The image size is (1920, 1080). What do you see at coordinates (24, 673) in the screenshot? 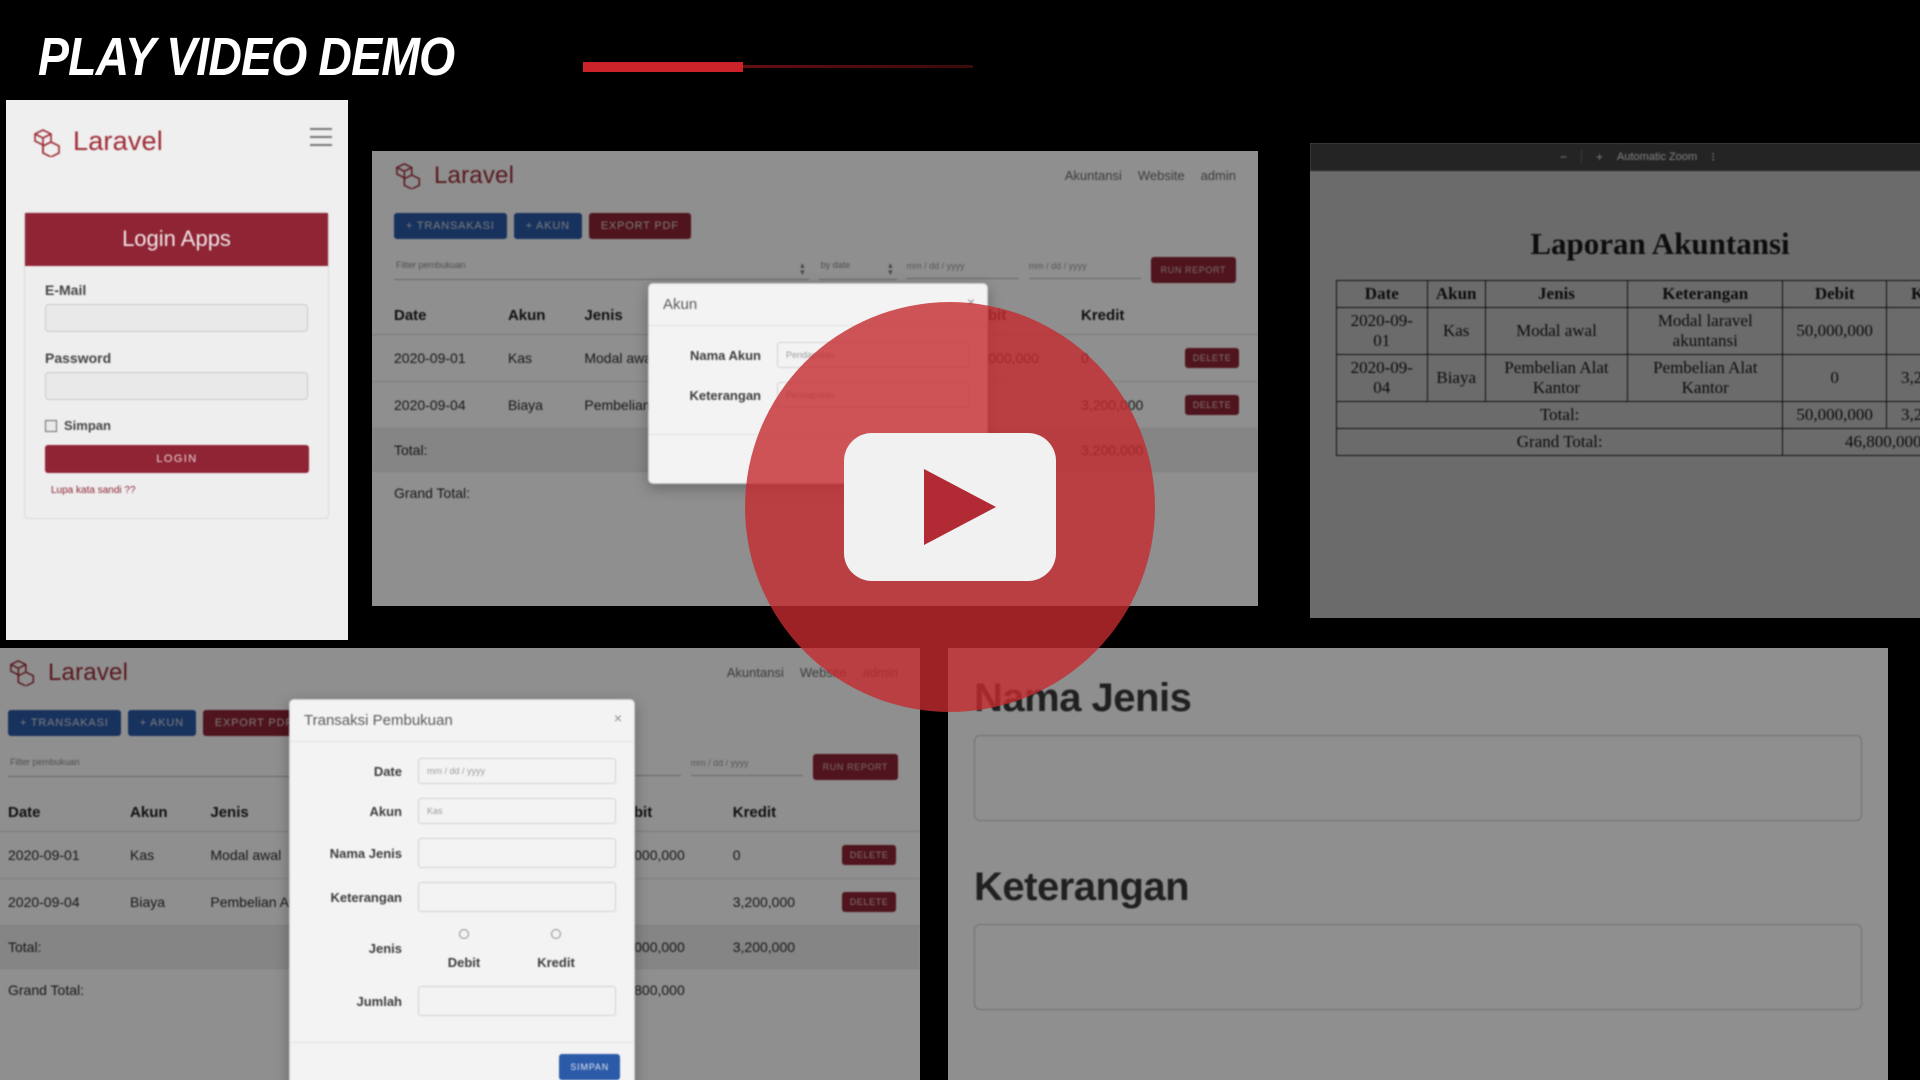
I see `laravel-logo-icon` at bounding box center [24, 673].